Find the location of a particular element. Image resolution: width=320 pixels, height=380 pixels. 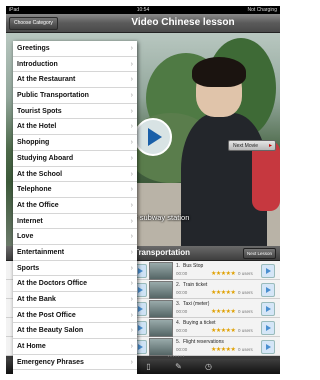

person-hair is located at coordinates (219, 72).